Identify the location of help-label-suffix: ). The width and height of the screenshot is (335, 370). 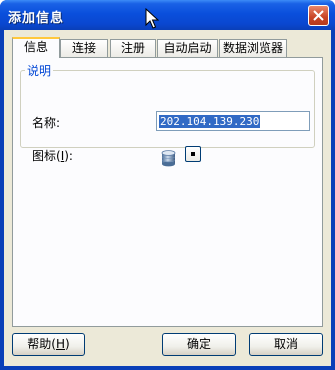
(67, 344).